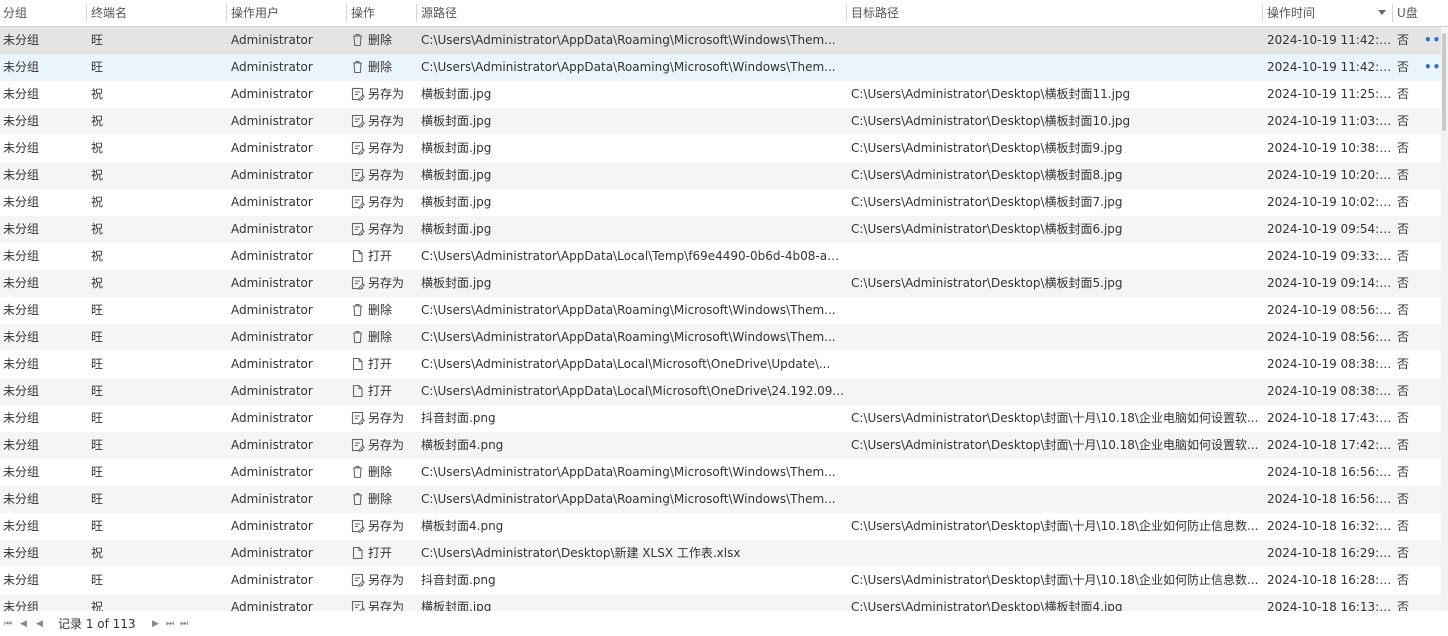 Image resolution: width=1448 pixels, height=636 pixels. I want to click on vertical-scrollbar, so click(1444, 319).